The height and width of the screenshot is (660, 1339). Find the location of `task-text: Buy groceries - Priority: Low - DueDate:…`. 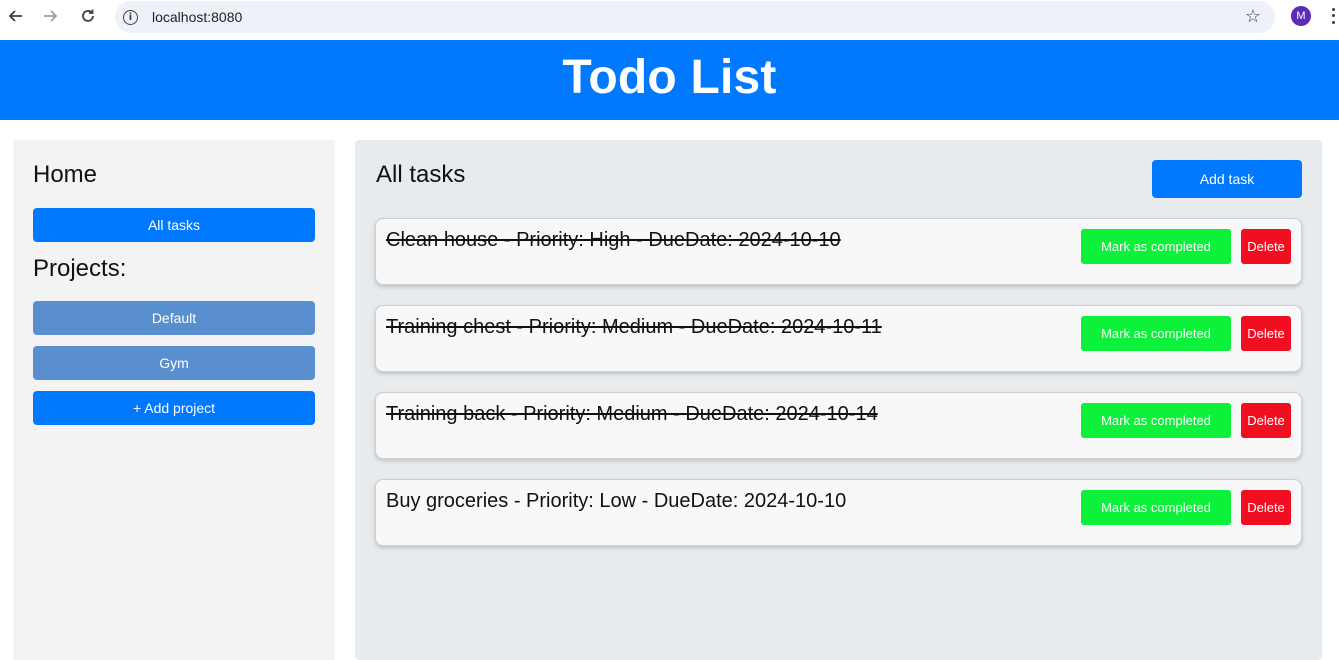

task-text: Buy groceries - Priority: Low - DueDate:… is located at coordinates (616, 501).